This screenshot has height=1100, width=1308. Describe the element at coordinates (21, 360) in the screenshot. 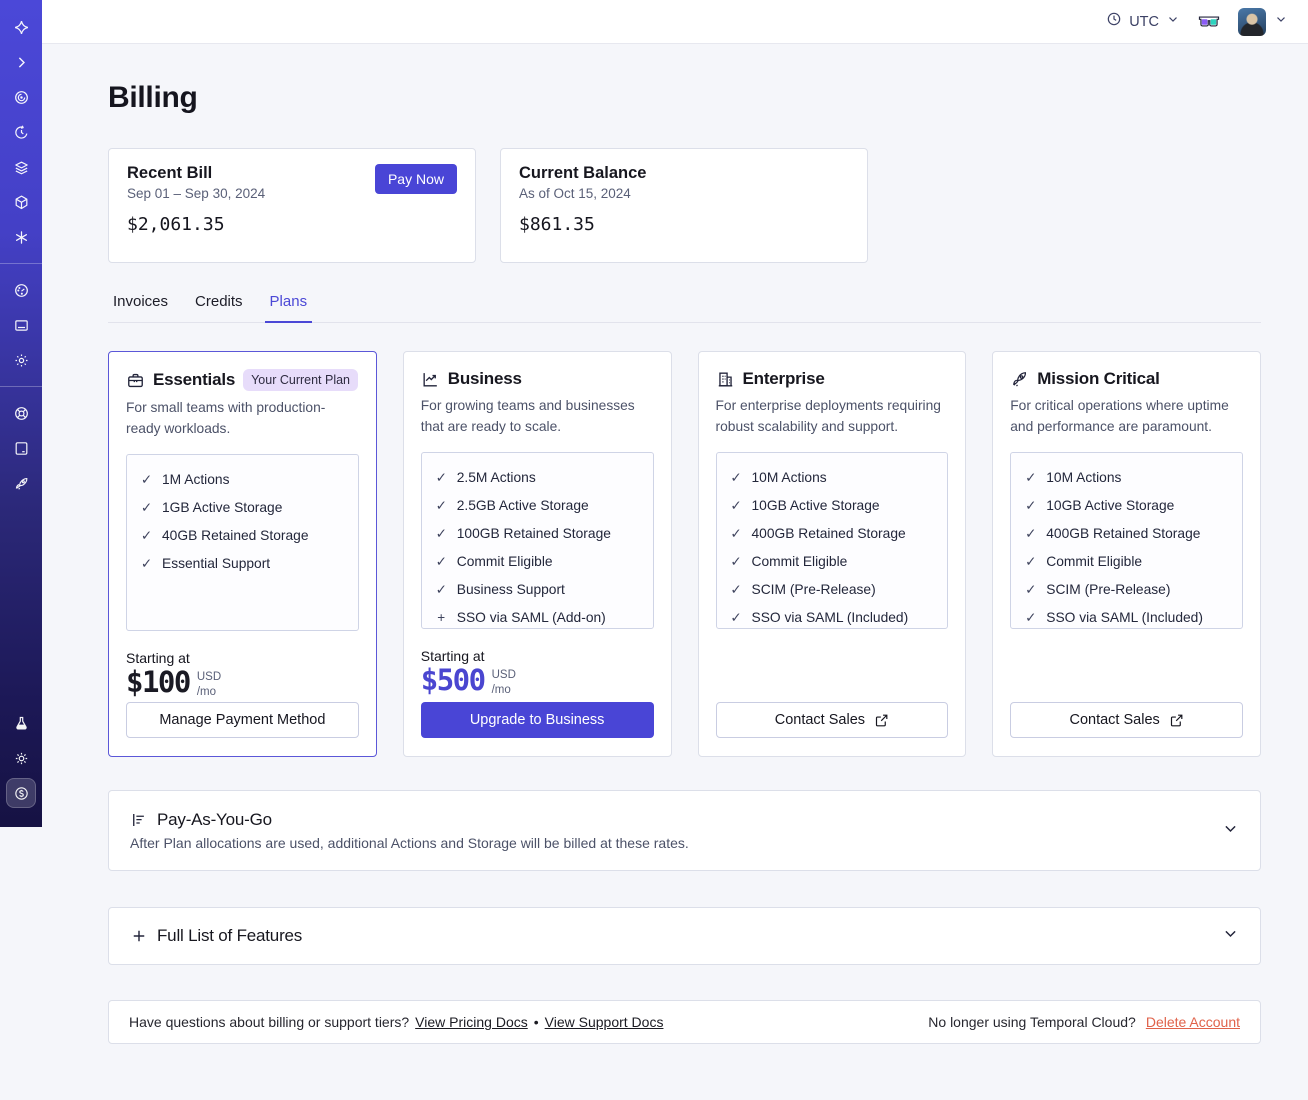

I see `settings-gear-icon` at that location.